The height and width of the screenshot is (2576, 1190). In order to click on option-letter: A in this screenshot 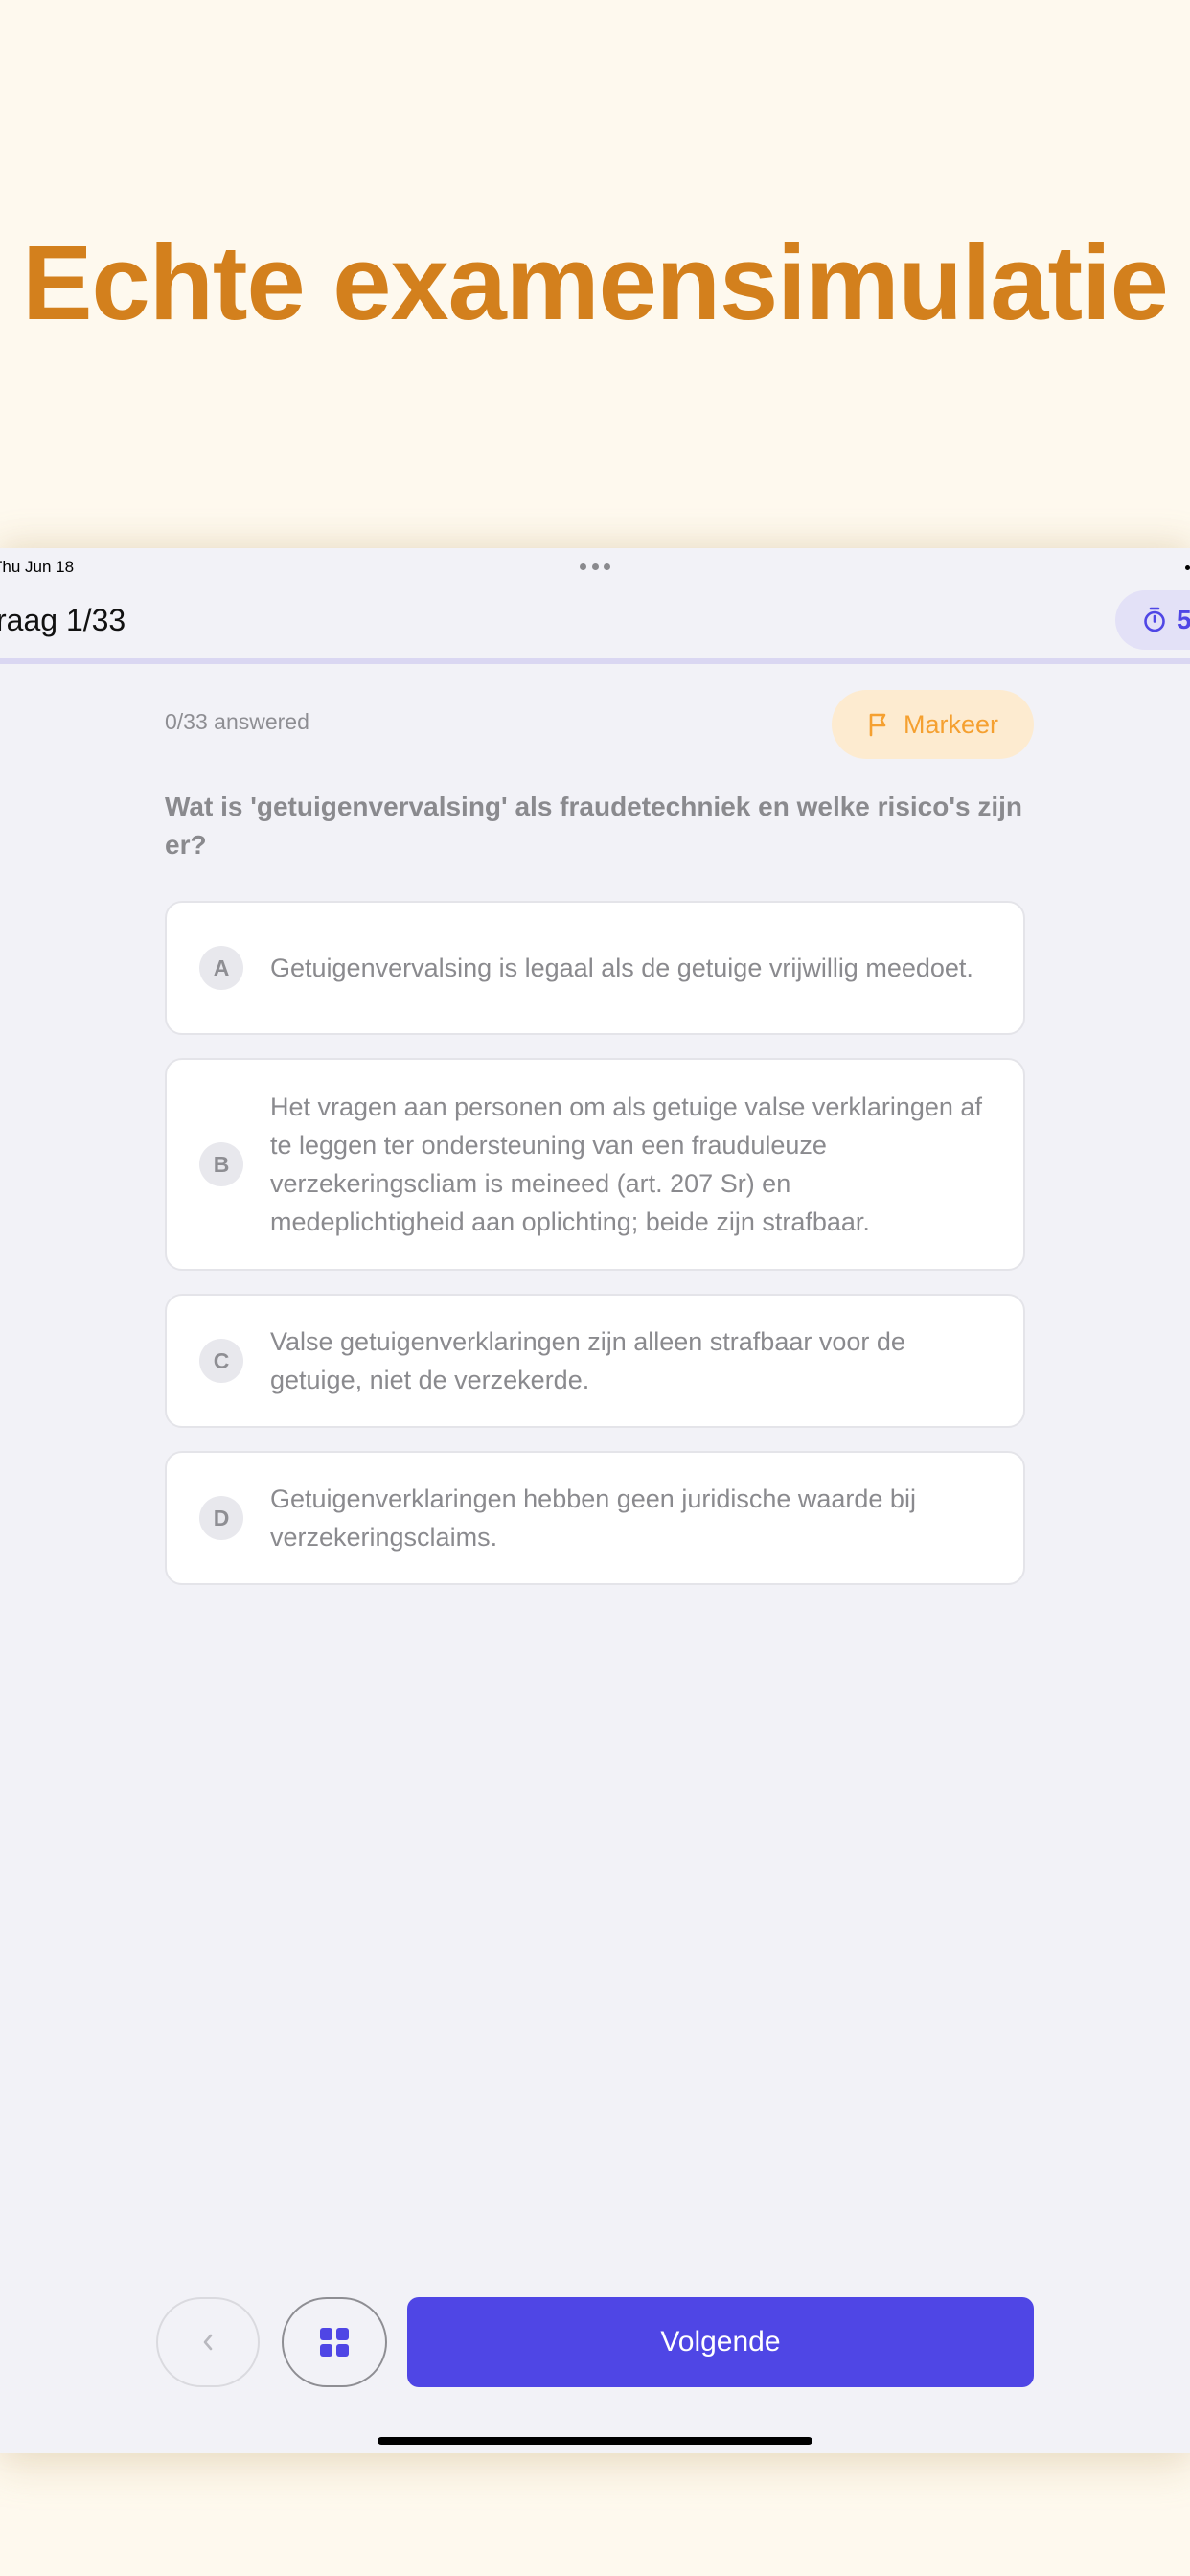, I will do `click(221, 968)`.